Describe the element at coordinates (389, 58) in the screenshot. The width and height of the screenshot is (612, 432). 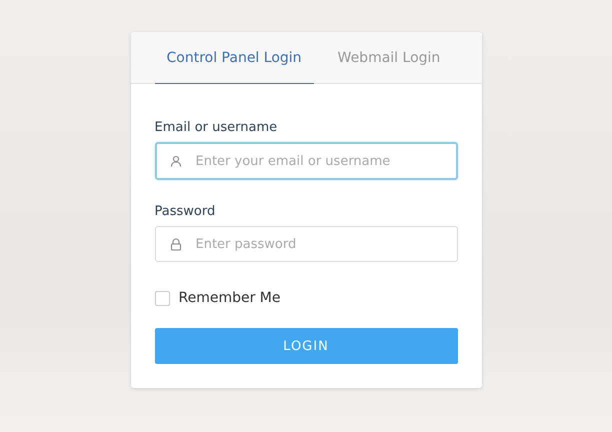
I see `login-tab: Webmail Login` at that location.